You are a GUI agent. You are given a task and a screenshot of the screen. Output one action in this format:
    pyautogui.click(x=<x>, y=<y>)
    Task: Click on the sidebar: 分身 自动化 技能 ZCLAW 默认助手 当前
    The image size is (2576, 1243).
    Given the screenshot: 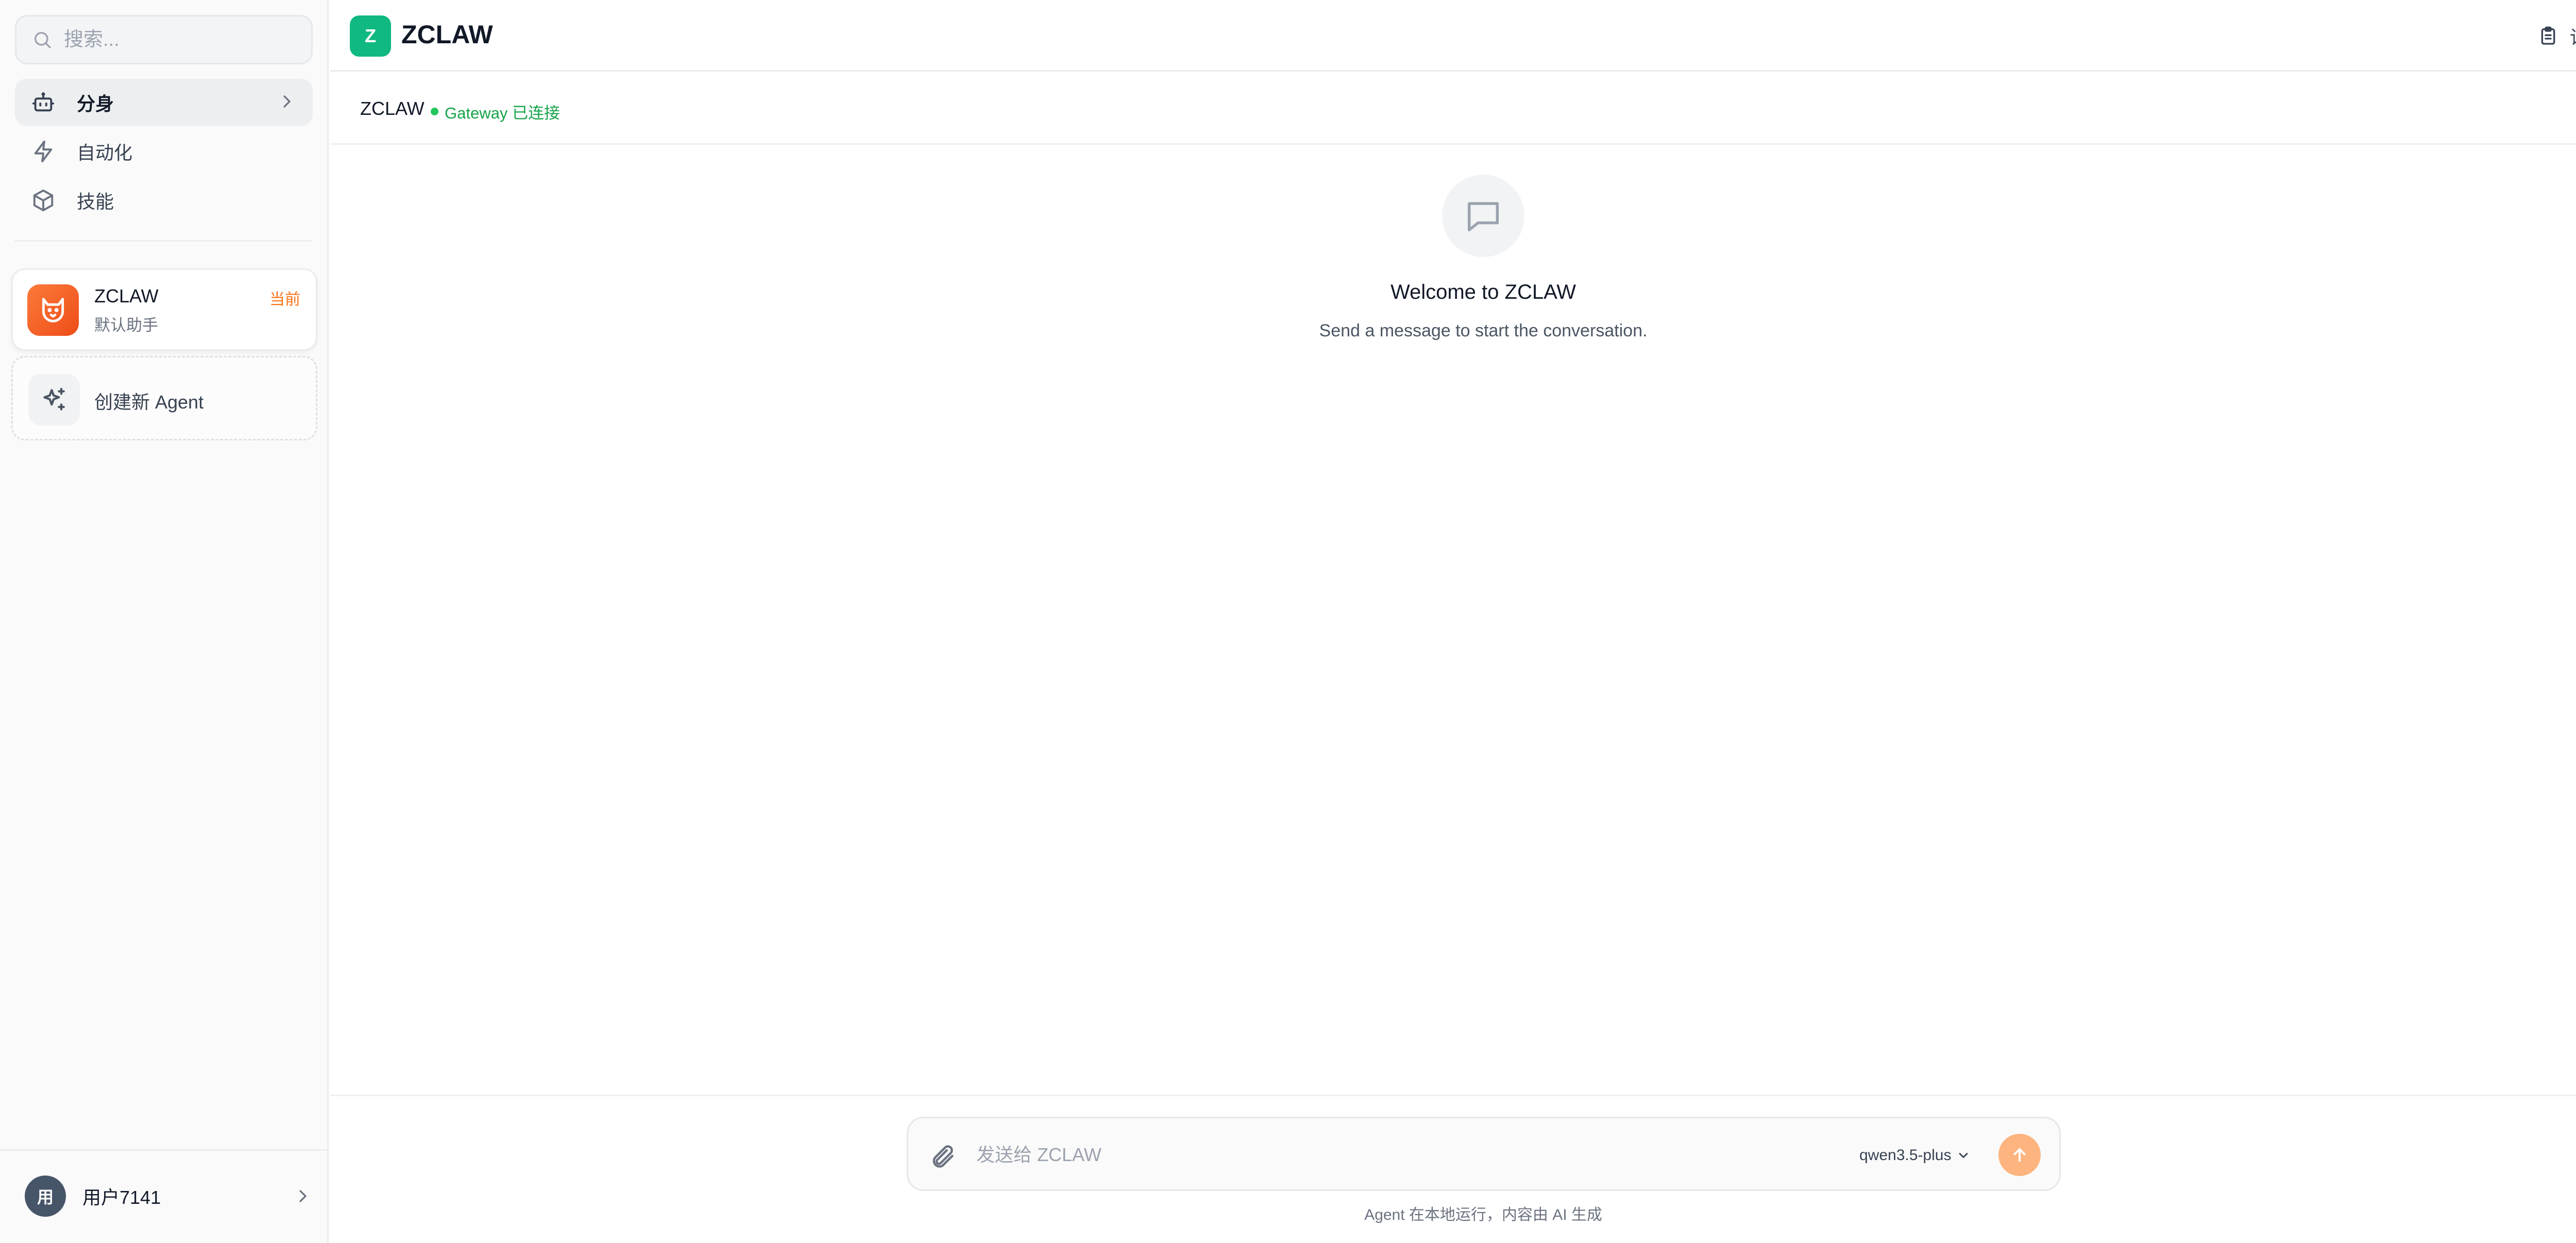 What is the action you would take?
    pyautogui.click(x=164, y=621)
    